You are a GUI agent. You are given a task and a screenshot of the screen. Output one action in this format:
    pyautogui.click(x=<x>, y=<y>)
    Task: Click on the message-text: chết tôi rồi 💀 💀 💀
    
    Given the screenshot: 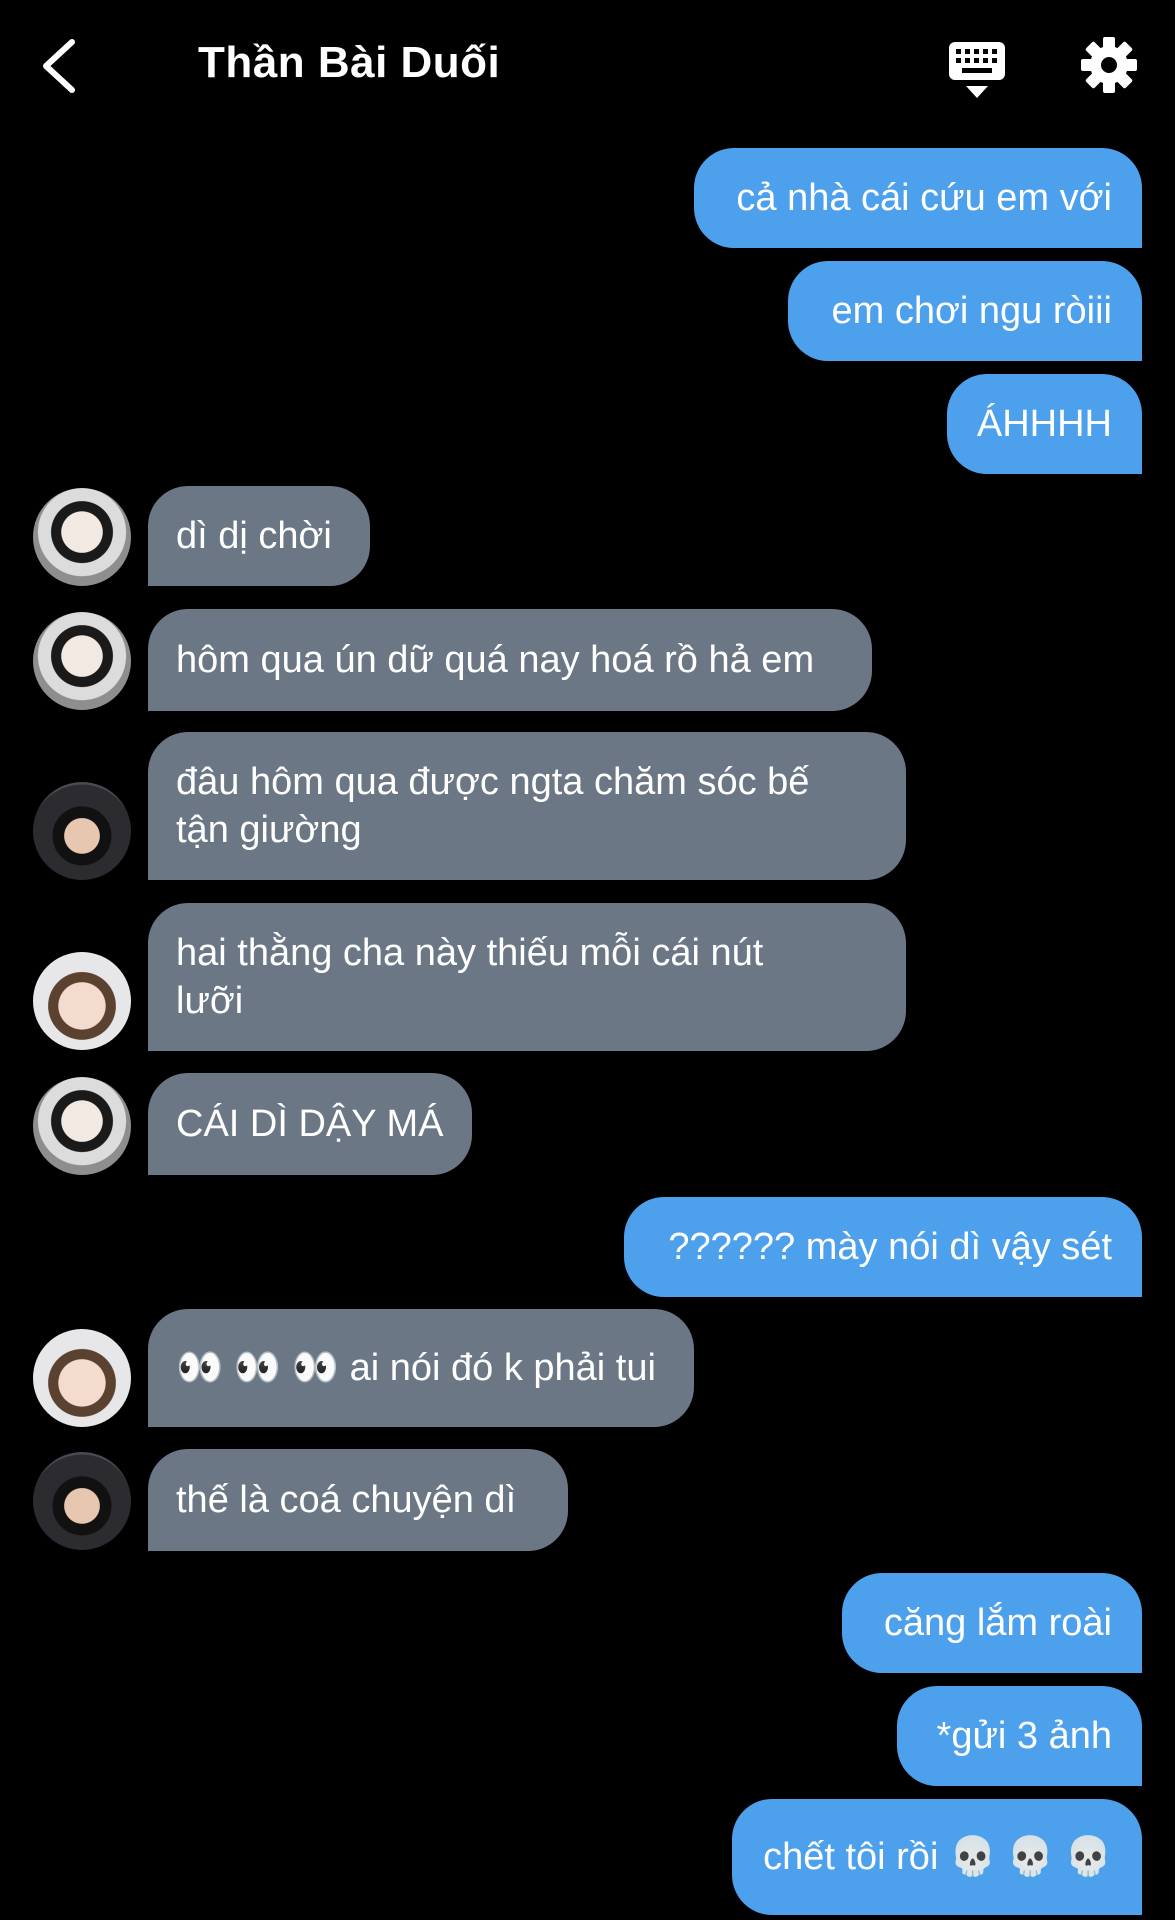 What is the action you would take?
    pyautogui.click(x=937, y=1857)
    